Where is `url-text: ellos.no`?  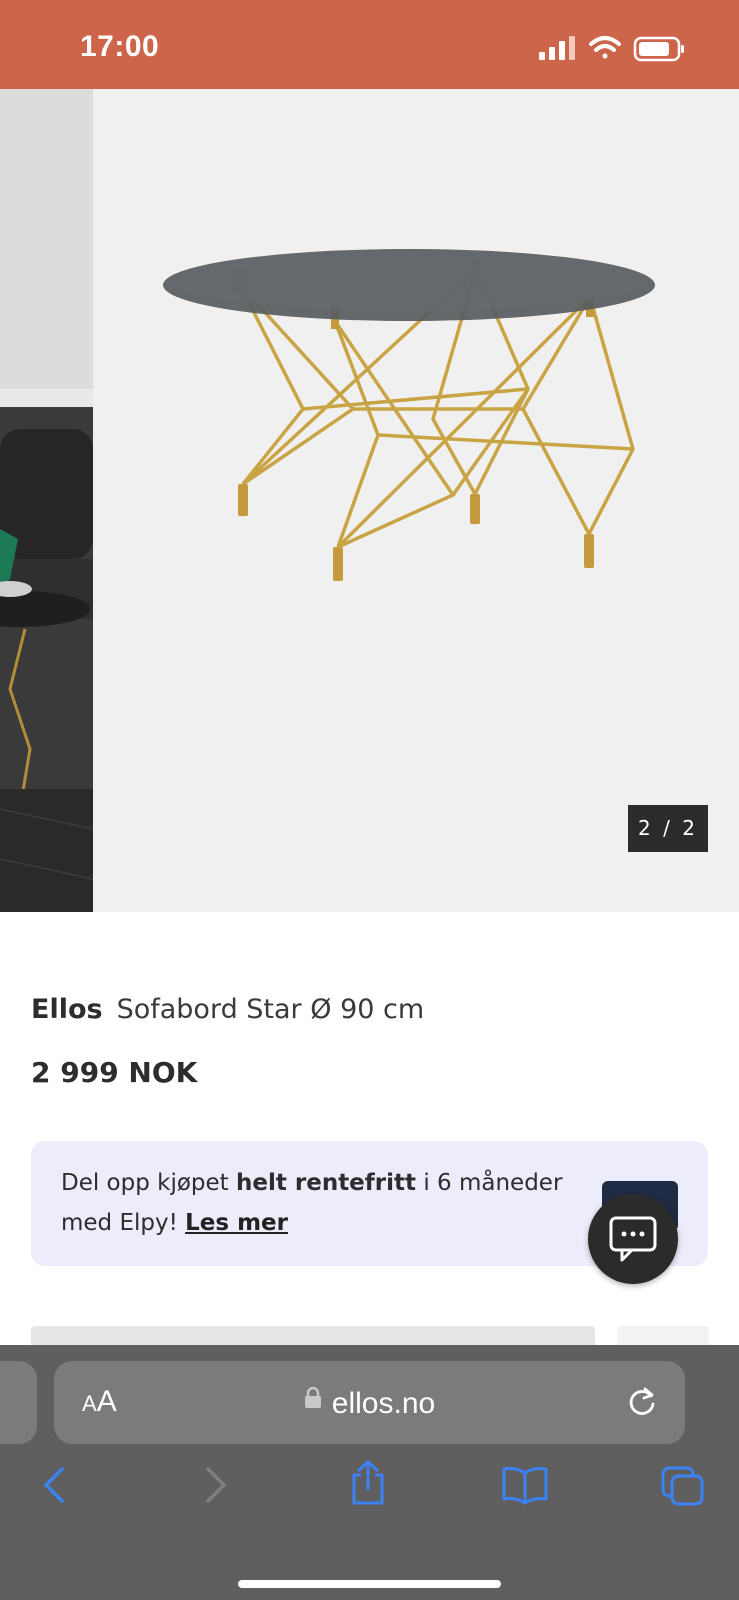
url-text: ellos.no is located at coordinates (383, 1403).